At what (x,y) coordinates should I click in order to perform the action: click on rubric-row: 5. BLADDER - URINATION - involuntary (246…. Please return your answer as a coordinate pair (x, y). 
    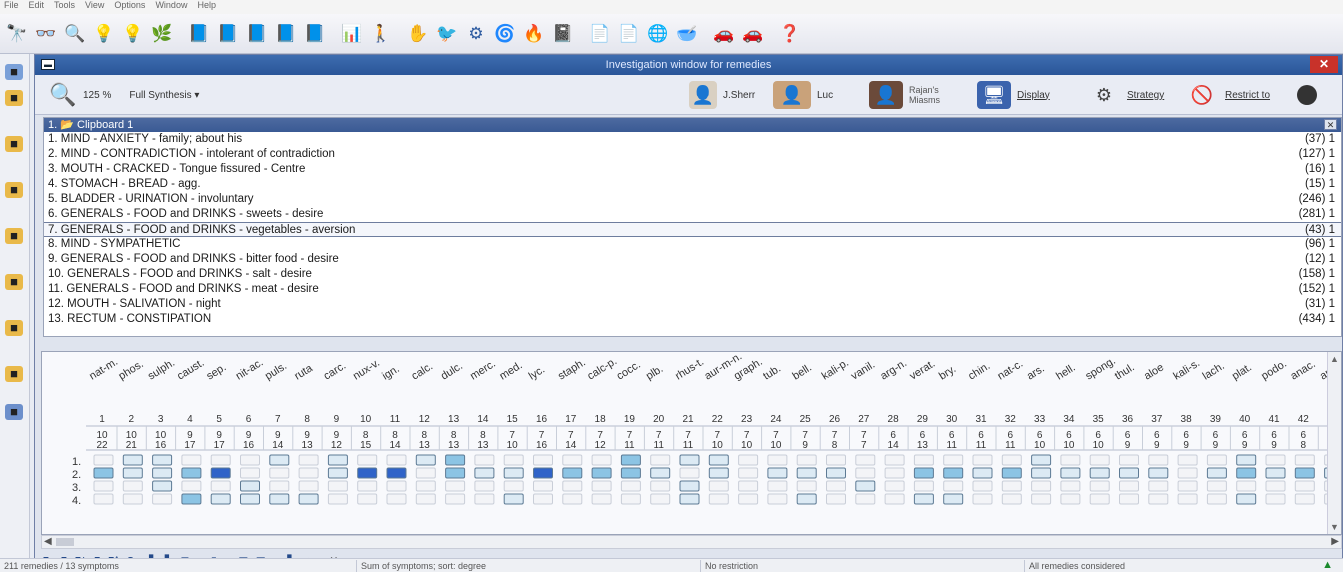
    Looking at the image, I should click on (692, 199).